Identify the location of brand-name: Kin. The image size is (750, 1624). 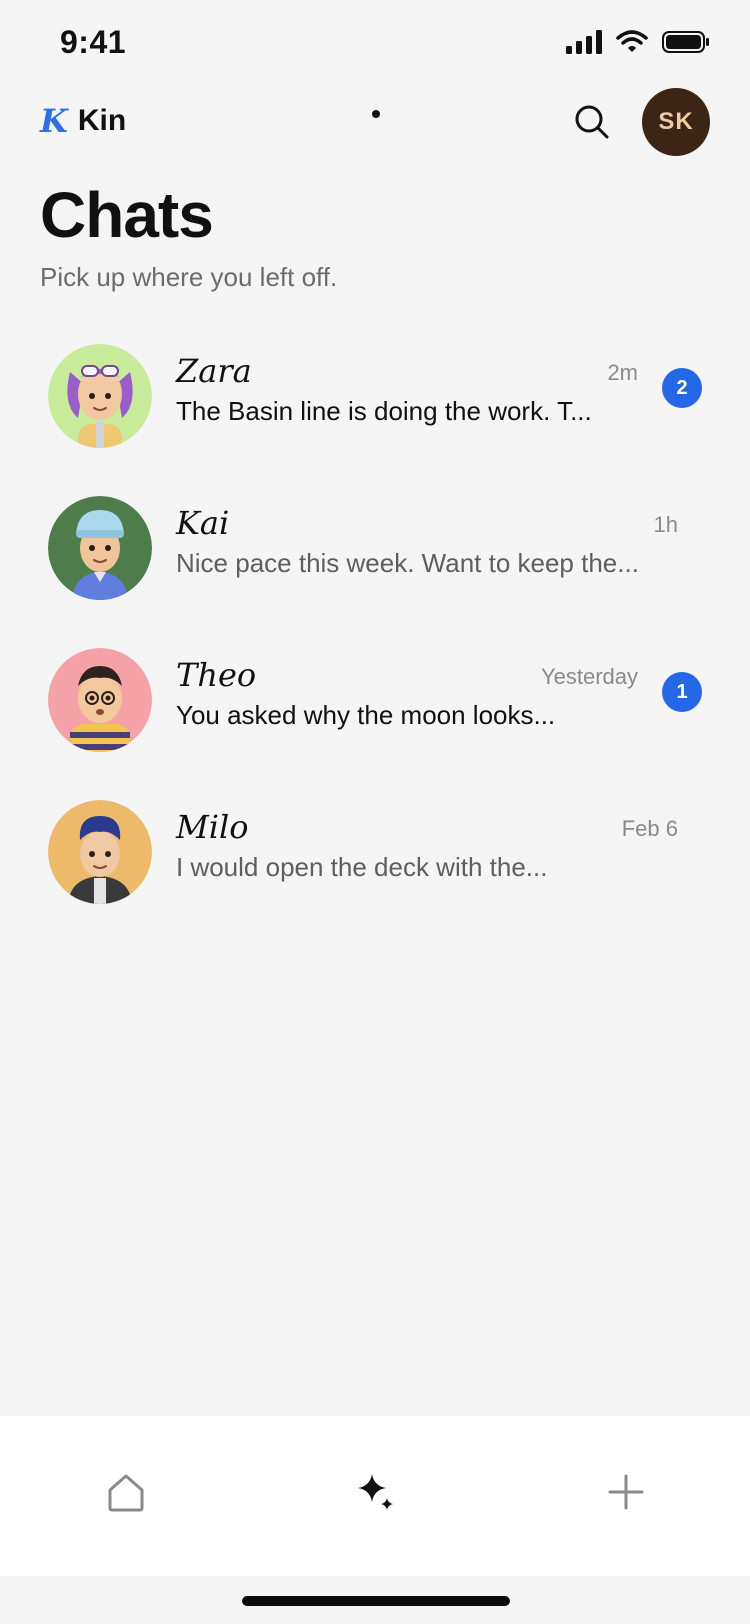
(102, 120).